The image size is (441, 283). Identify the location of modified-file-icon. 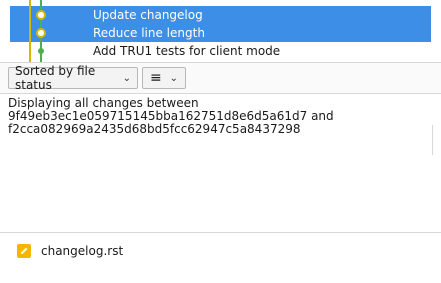
(24, 251).